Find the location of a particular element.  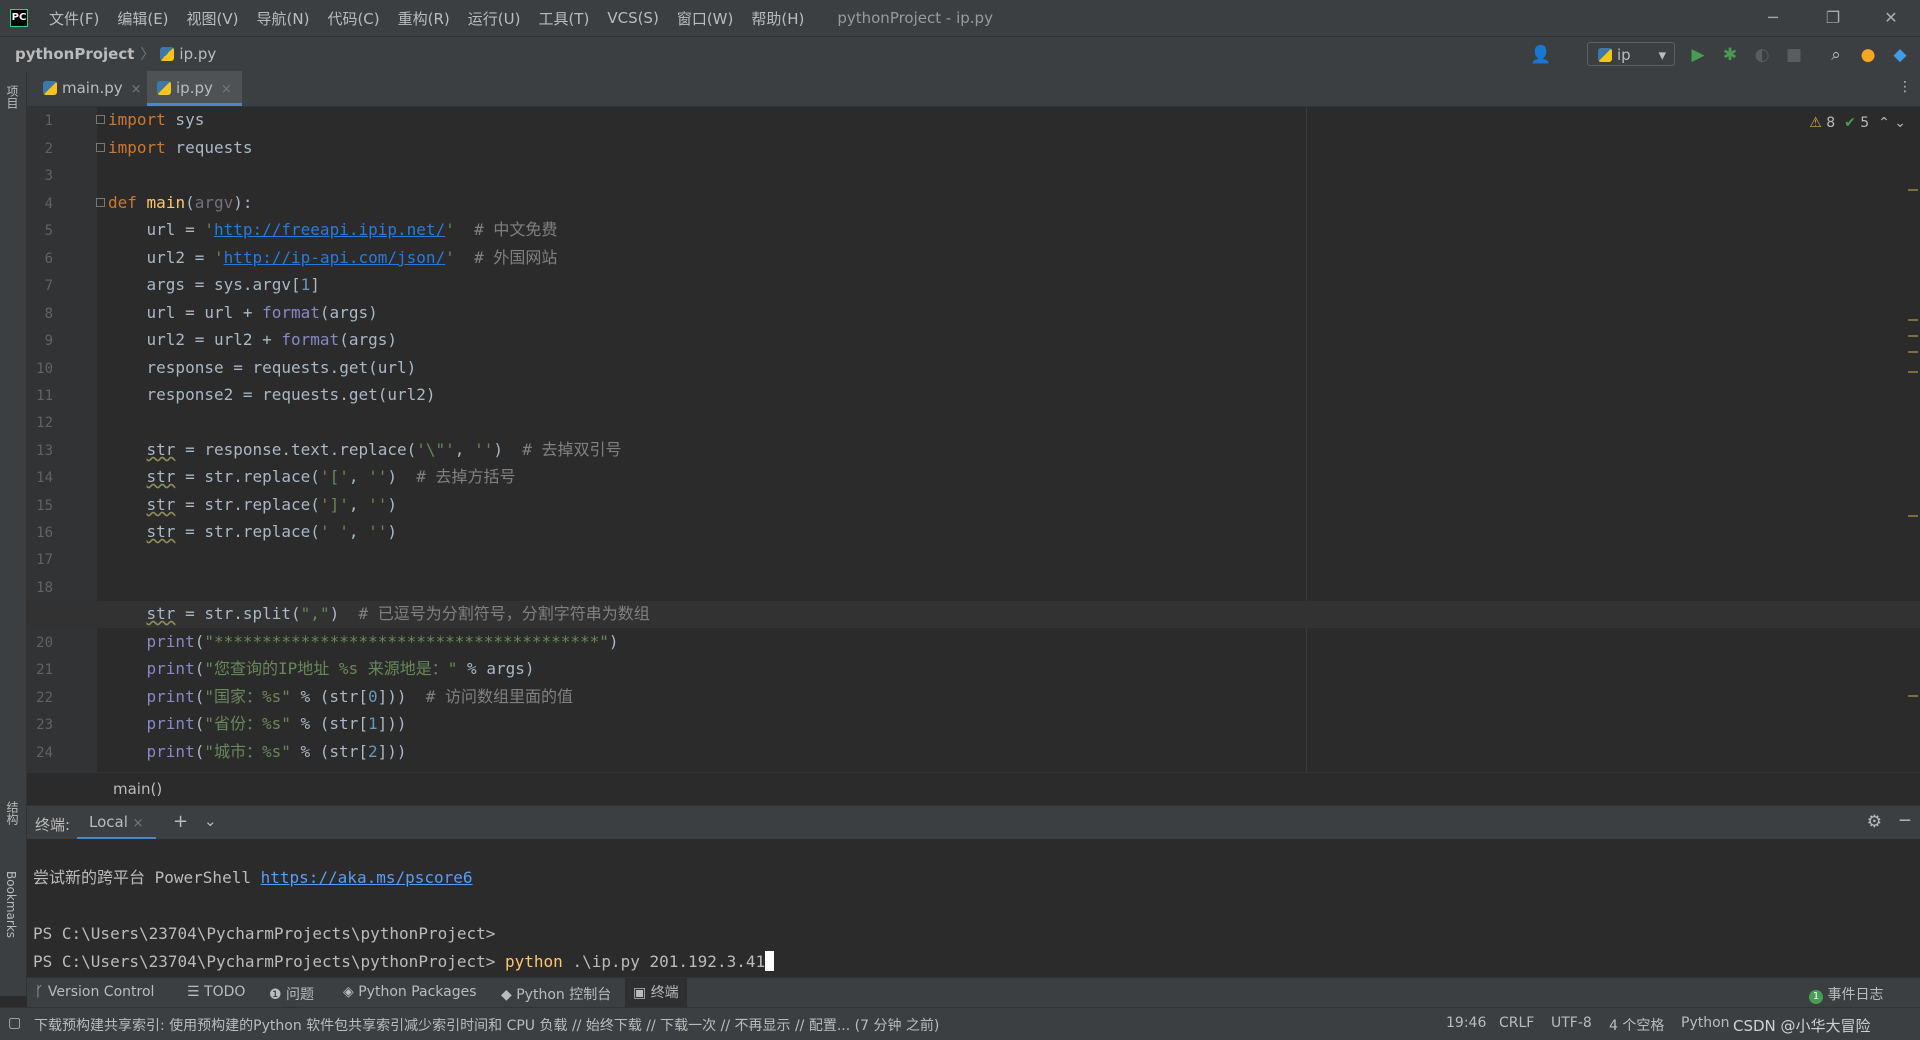

list-icon: ☰ is located at coordinates (193, 992).